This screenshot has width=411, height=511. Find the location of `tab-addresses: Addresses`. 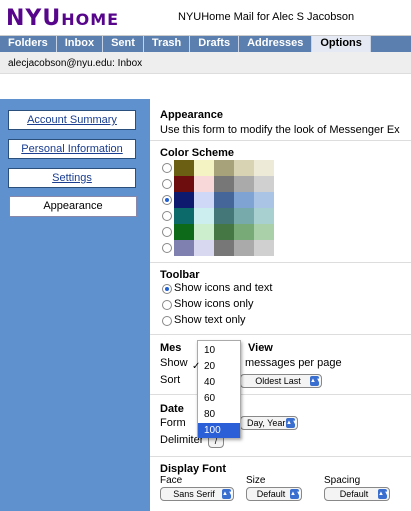

tab-addresses: Addresses is located at coordinates (276, 44).